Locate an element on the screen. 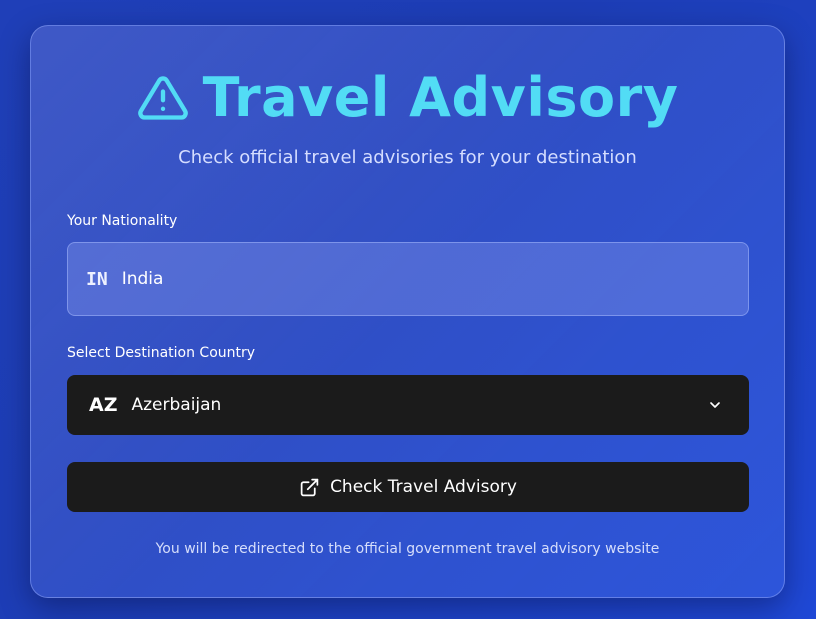 The width and height of the screenshot is (816, 619). destination-select: AZ Azerbaijan is located at coordinates (408, 405).